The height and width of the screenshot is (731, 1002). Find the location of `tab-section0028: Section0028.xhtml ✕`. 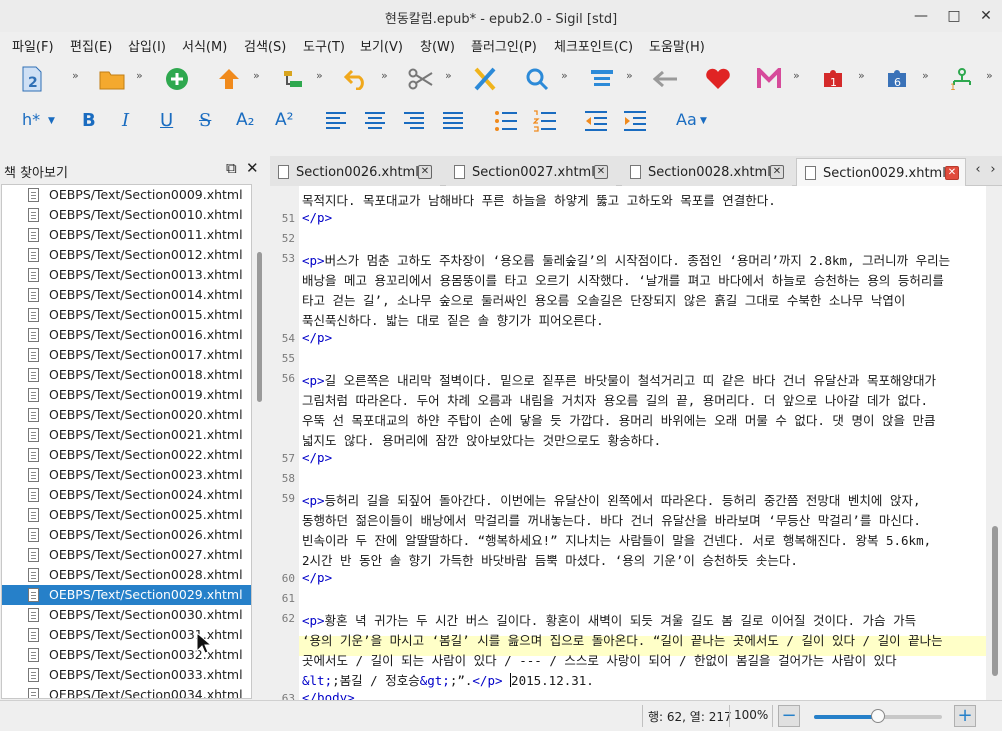

tab-section0028: Section0028.xhtml ✕ is located at coordinates (707, 172).